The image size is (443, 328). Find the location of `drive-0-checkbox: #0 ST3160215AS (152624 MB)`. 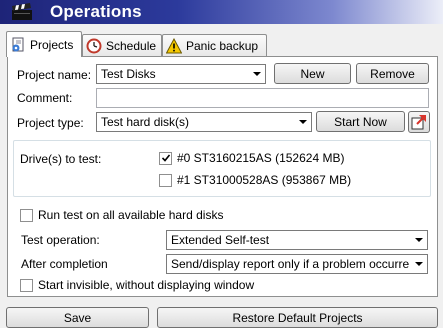

drive-0-checkbox: #0 ST3160215AS (152624 MB) is located at coordinates (251, 158).